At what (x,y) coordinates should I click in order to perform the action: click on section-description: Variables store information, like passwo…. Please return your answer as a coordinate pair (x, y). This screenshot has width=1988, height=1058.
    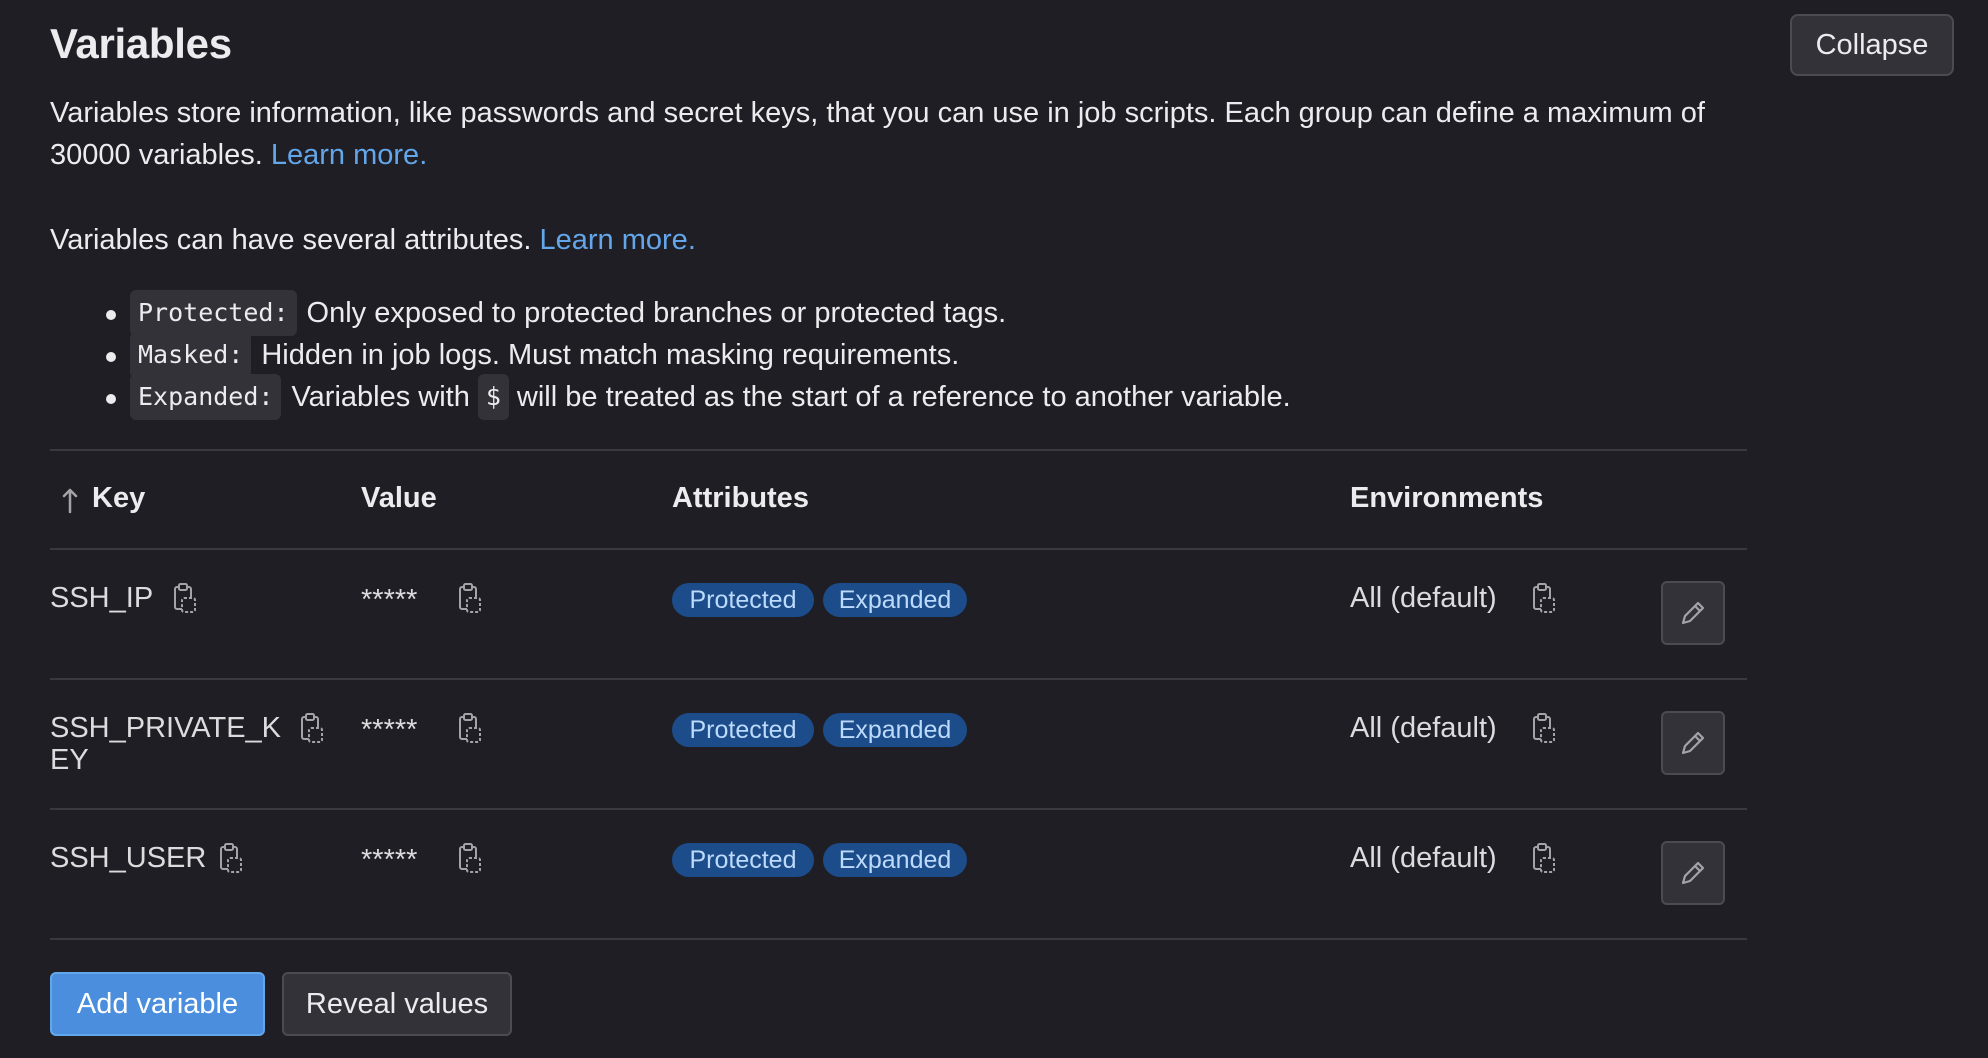
    Looking at the image, I should click on (900, 134).